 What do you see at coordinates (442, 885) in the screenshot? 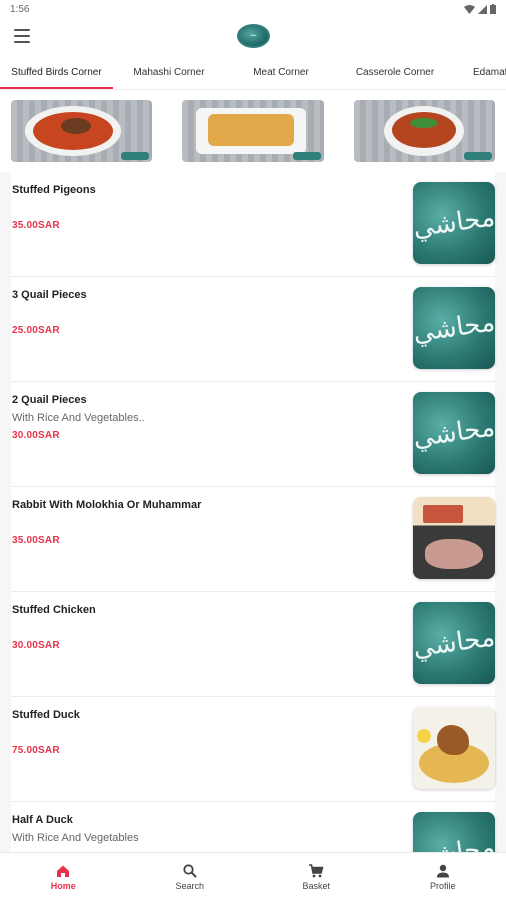
I see `nav-profile-label: Profile` at bounding box center [442, 885].